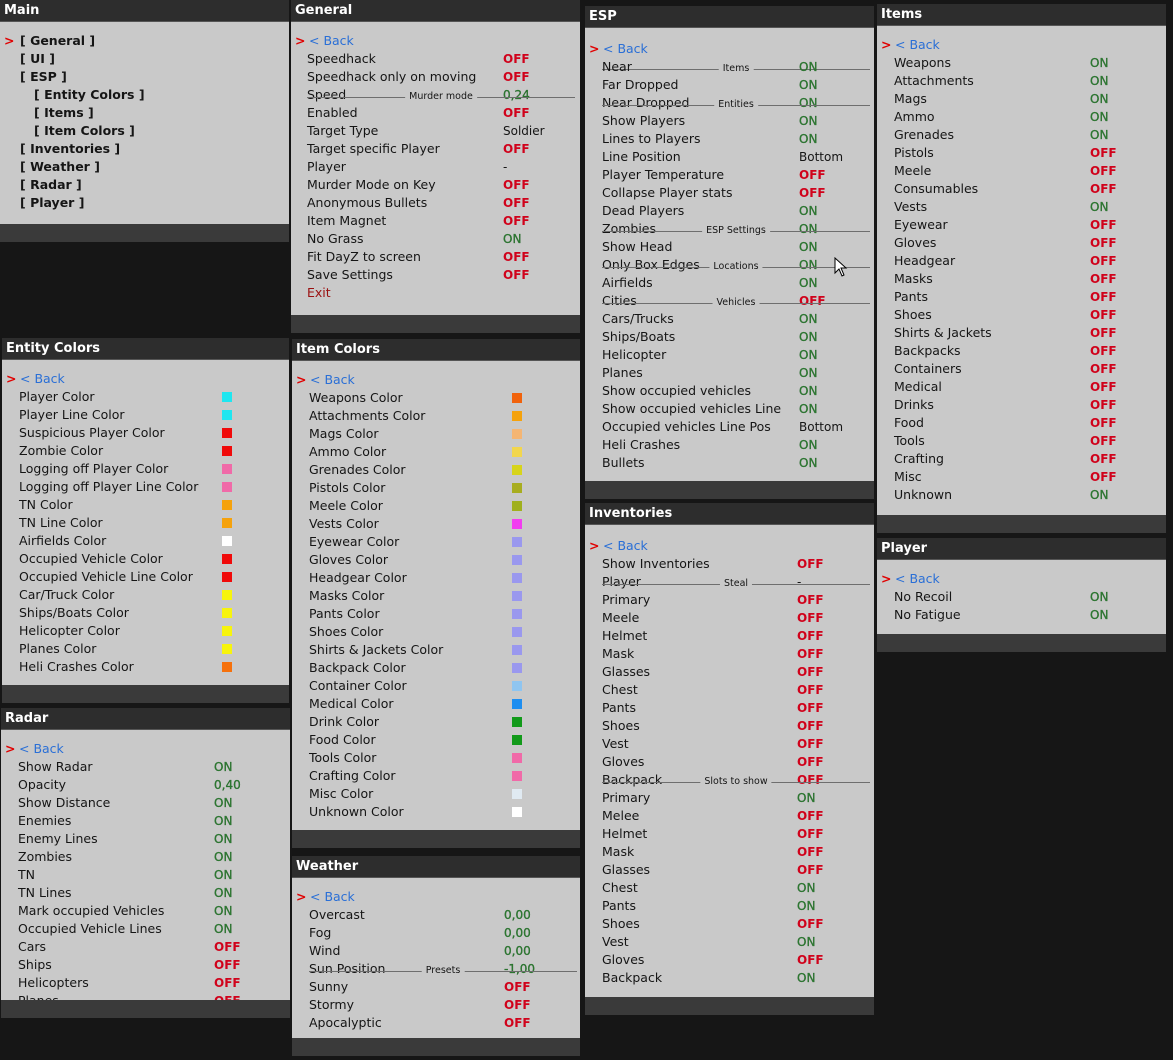 The height and width of the screenshot is (1060, 1173). What do you see at coordinates (729, 942) in the screenshot?
I see `inventories-option-vest: Vest ON` at bounding box center [729, 942].